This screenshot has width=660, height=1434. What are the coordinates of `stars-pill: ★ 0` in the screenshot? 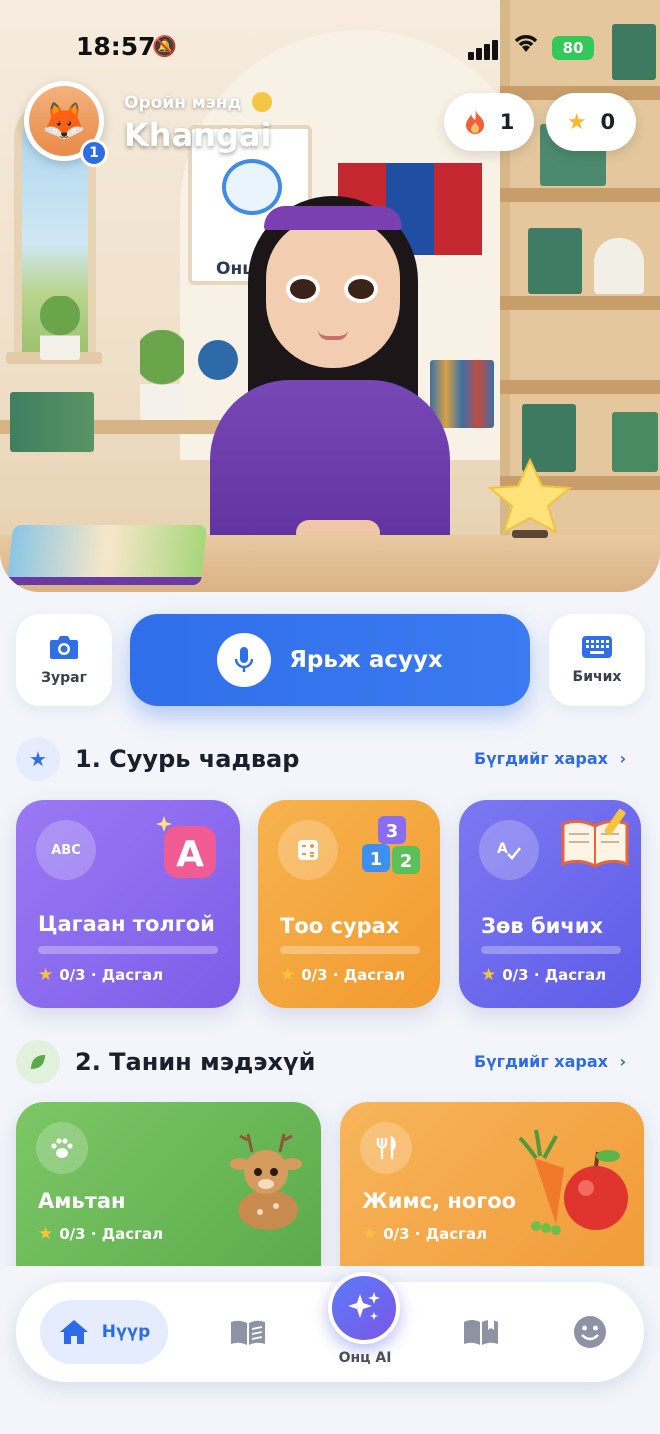 It's located at (591, 122).